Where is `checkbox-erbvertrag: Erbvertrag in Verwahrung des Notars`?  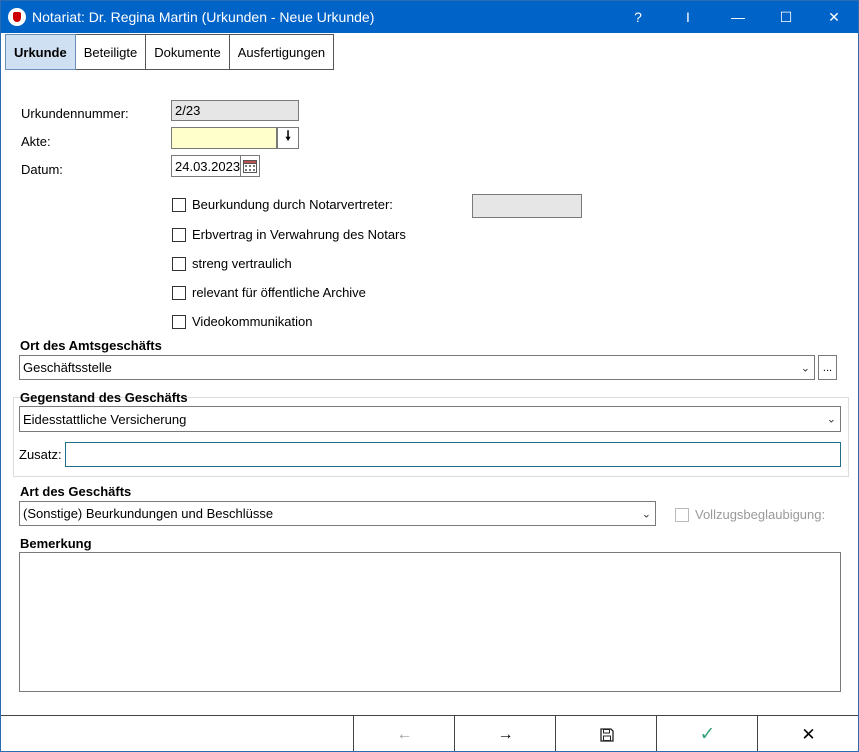 checkbox-erbvertrag: Erbvertrag in Verwahrung des Notars is located at coordinates (289, 234).